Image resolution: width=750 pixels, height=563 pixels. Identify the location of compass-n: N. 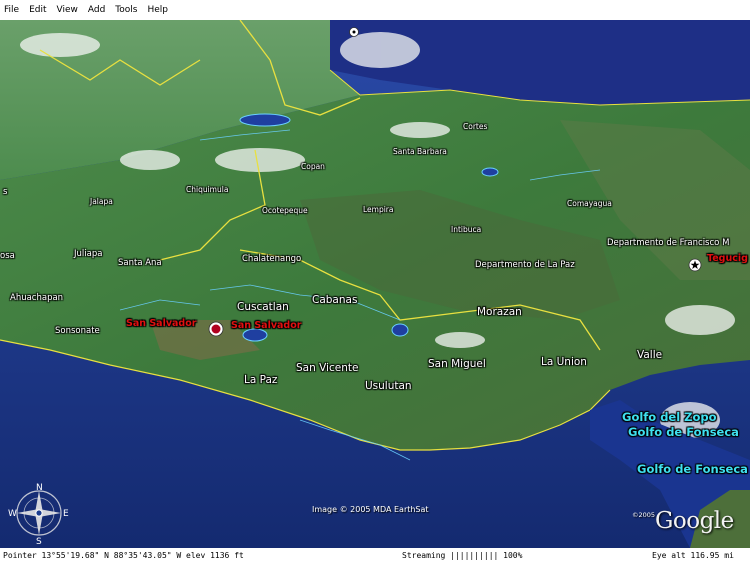
(39, 488).